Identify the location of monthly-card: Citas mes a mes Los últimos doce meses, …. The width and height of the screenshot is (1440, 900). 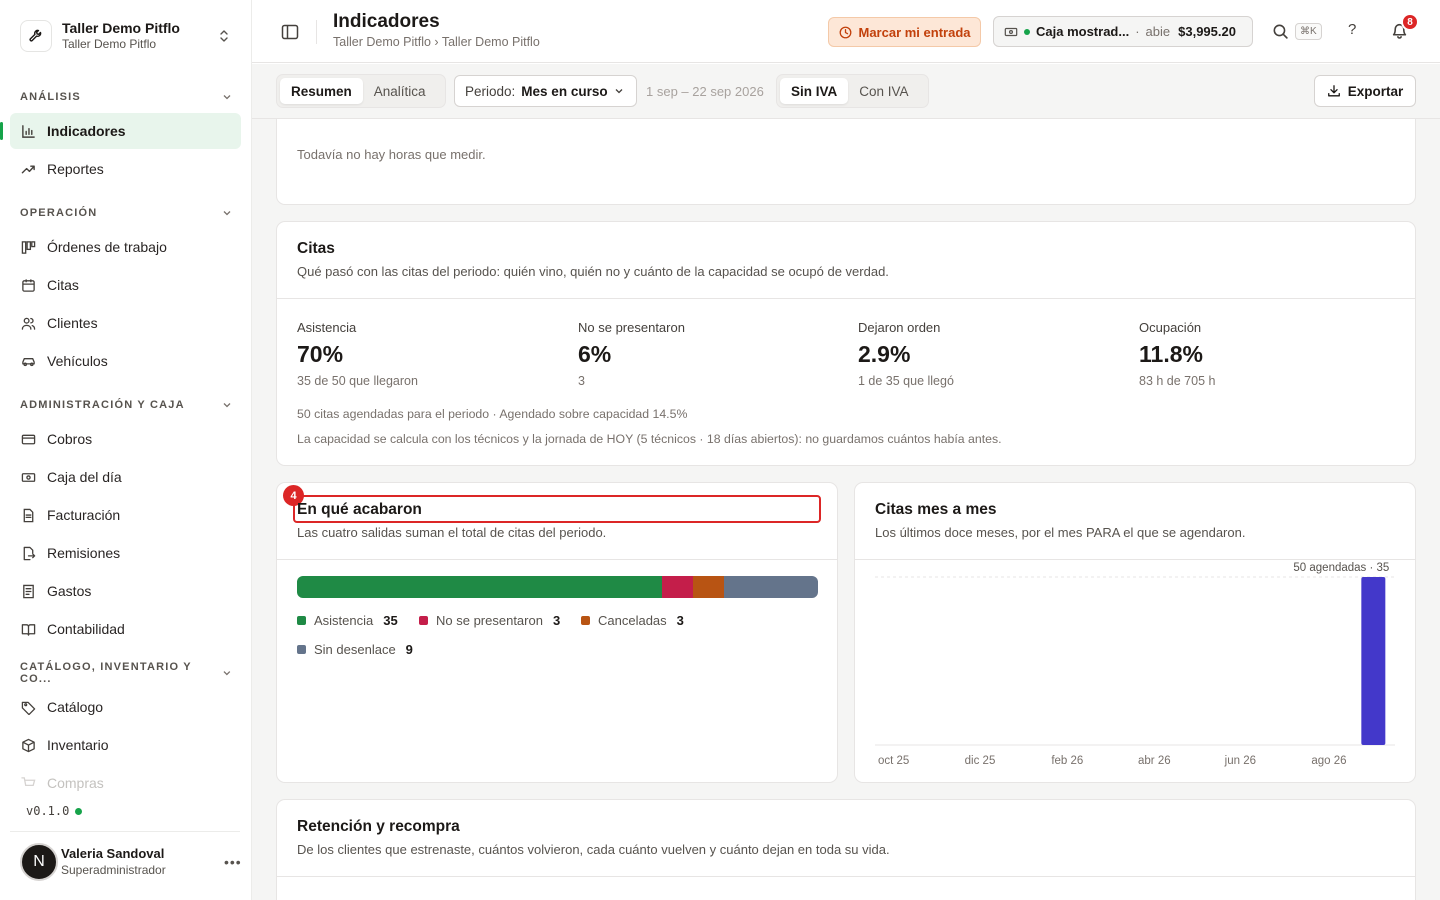
(1135, 632).